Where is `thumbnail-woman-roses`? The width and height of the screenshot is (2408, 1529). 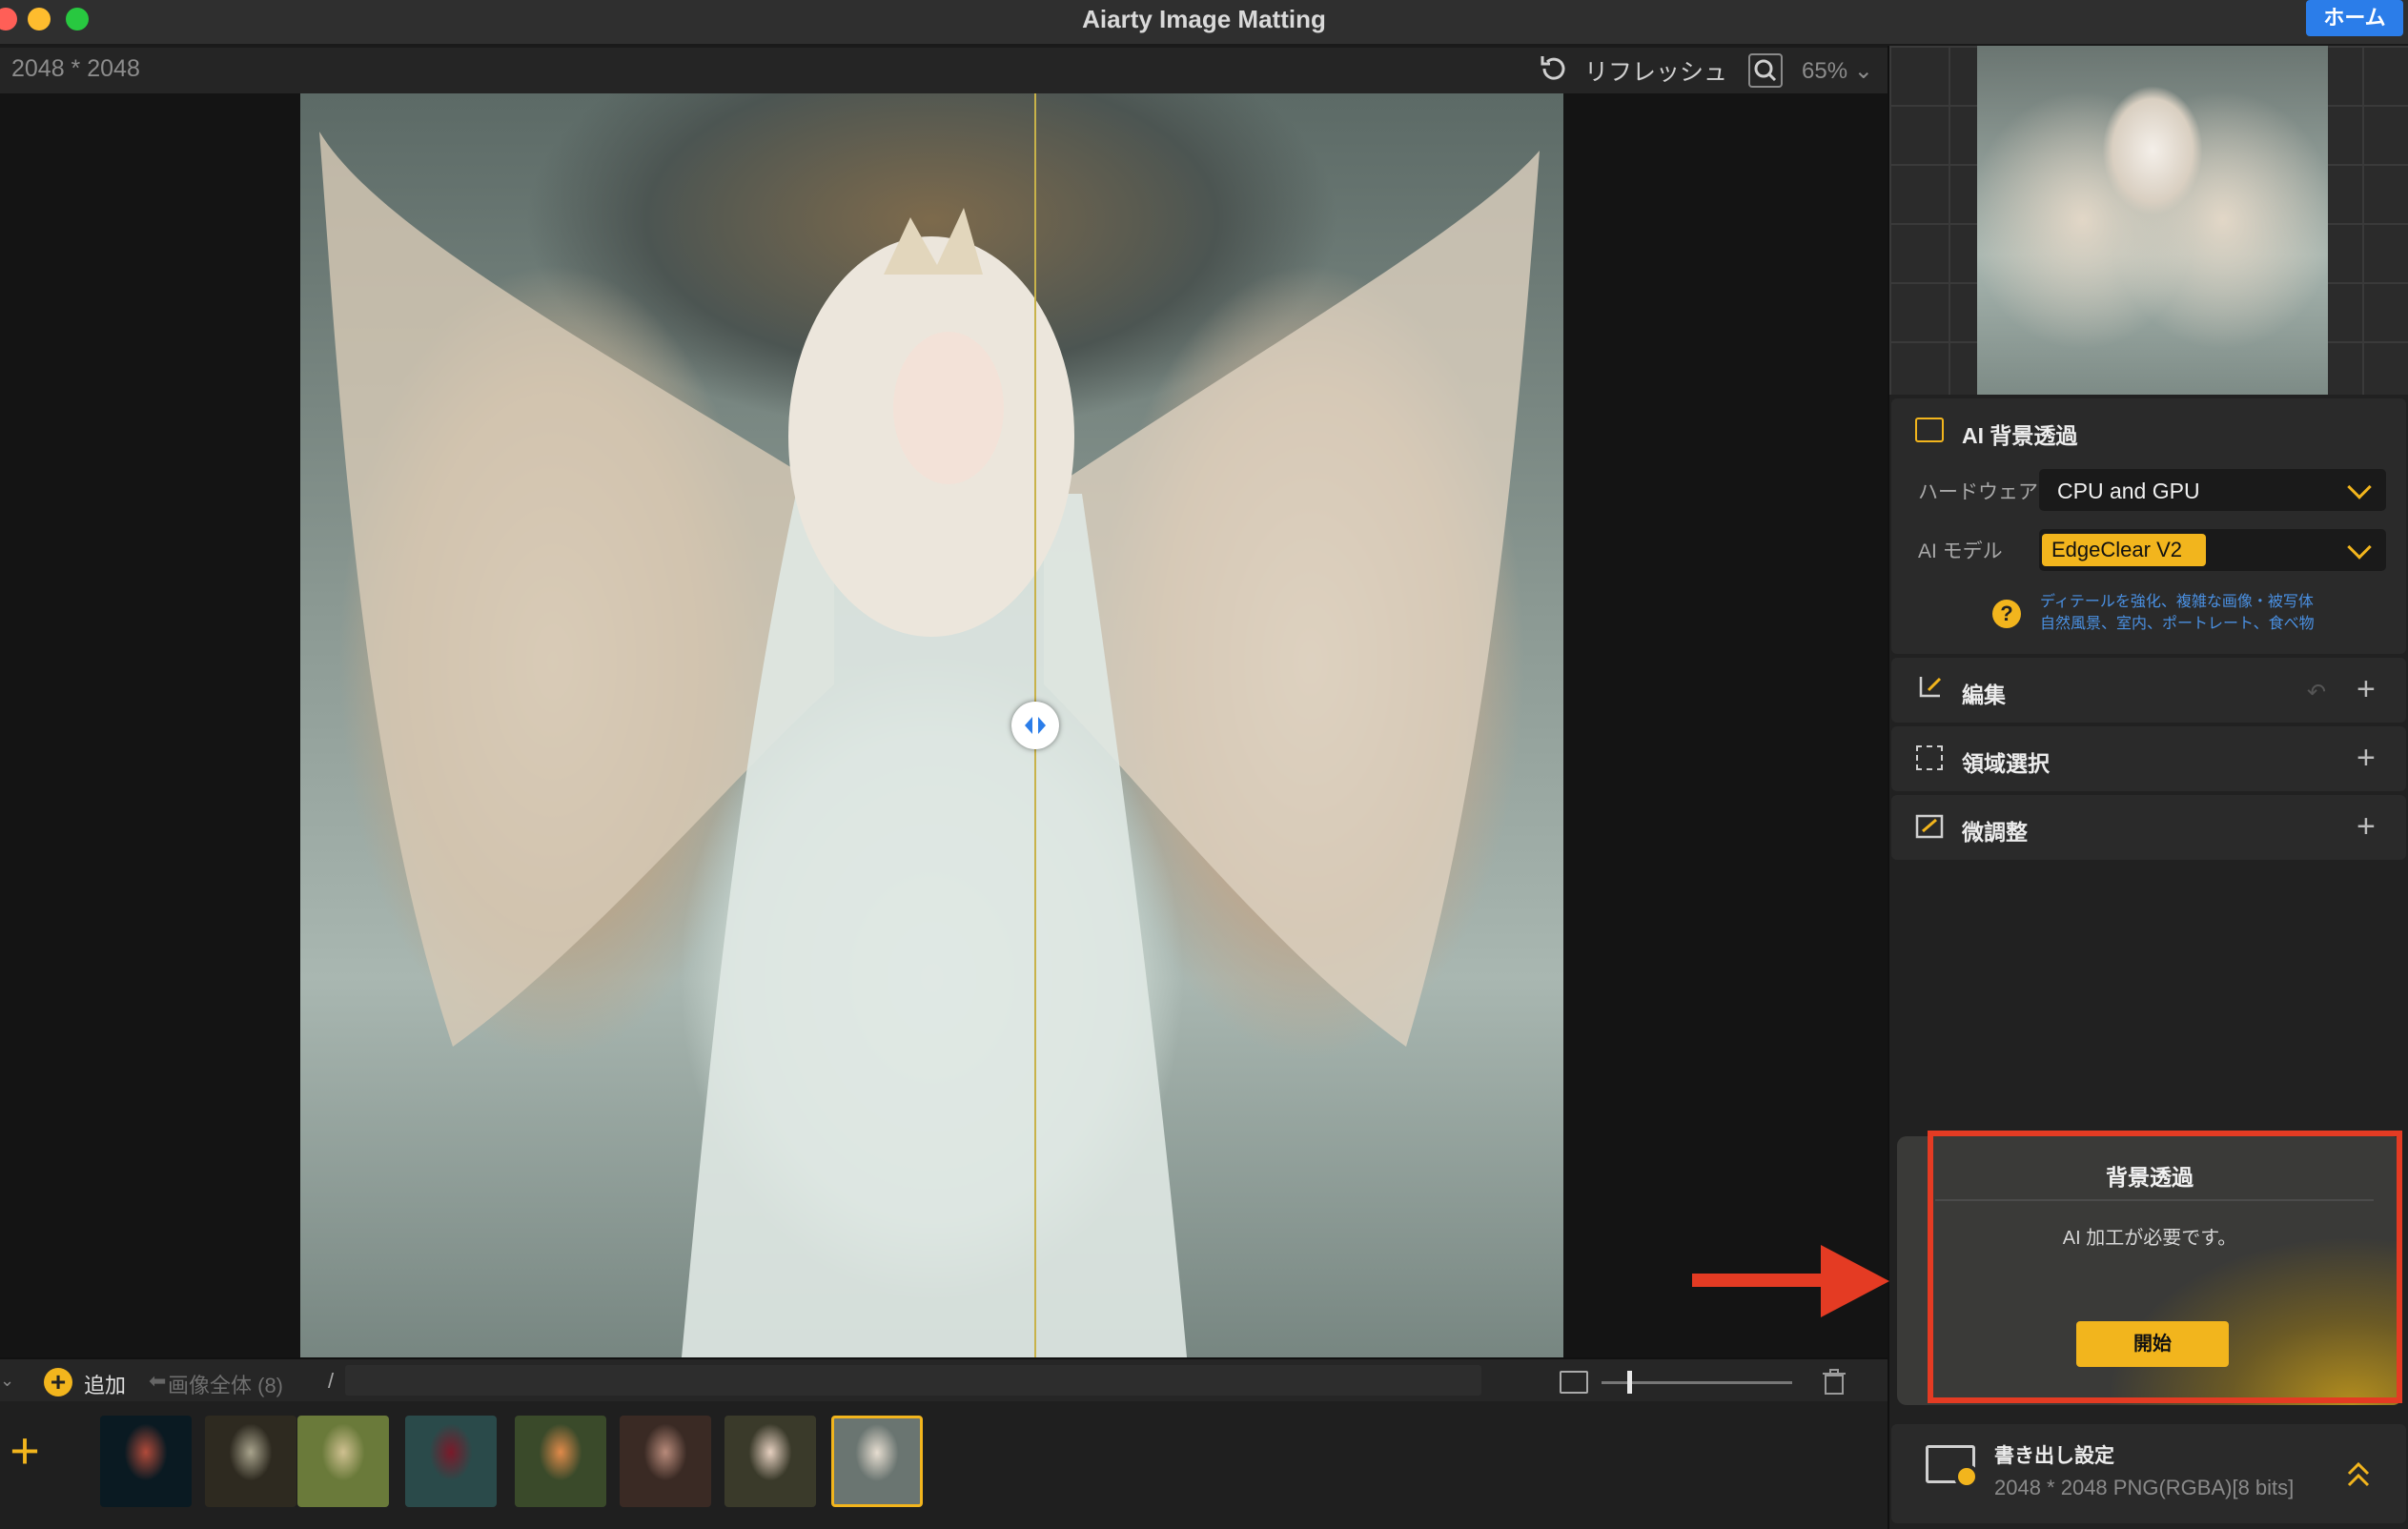 thumbnail-woman-roses is located at coordinates (770, 1461).